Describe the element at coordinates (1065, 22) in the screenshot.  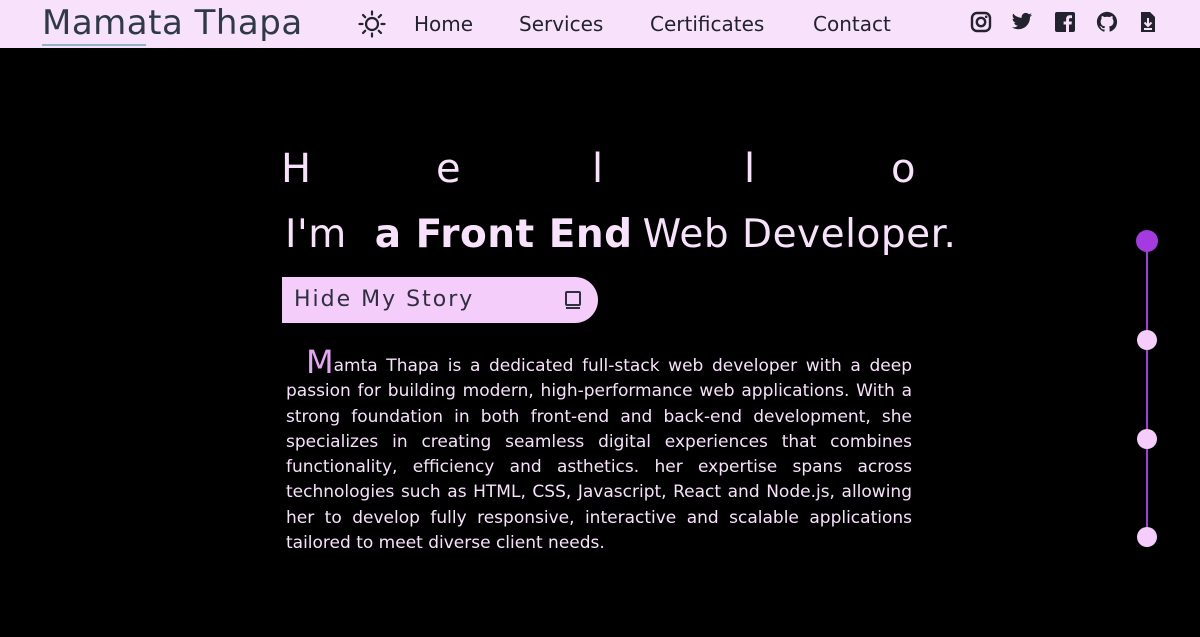
I see `facebook-icon` at that location.